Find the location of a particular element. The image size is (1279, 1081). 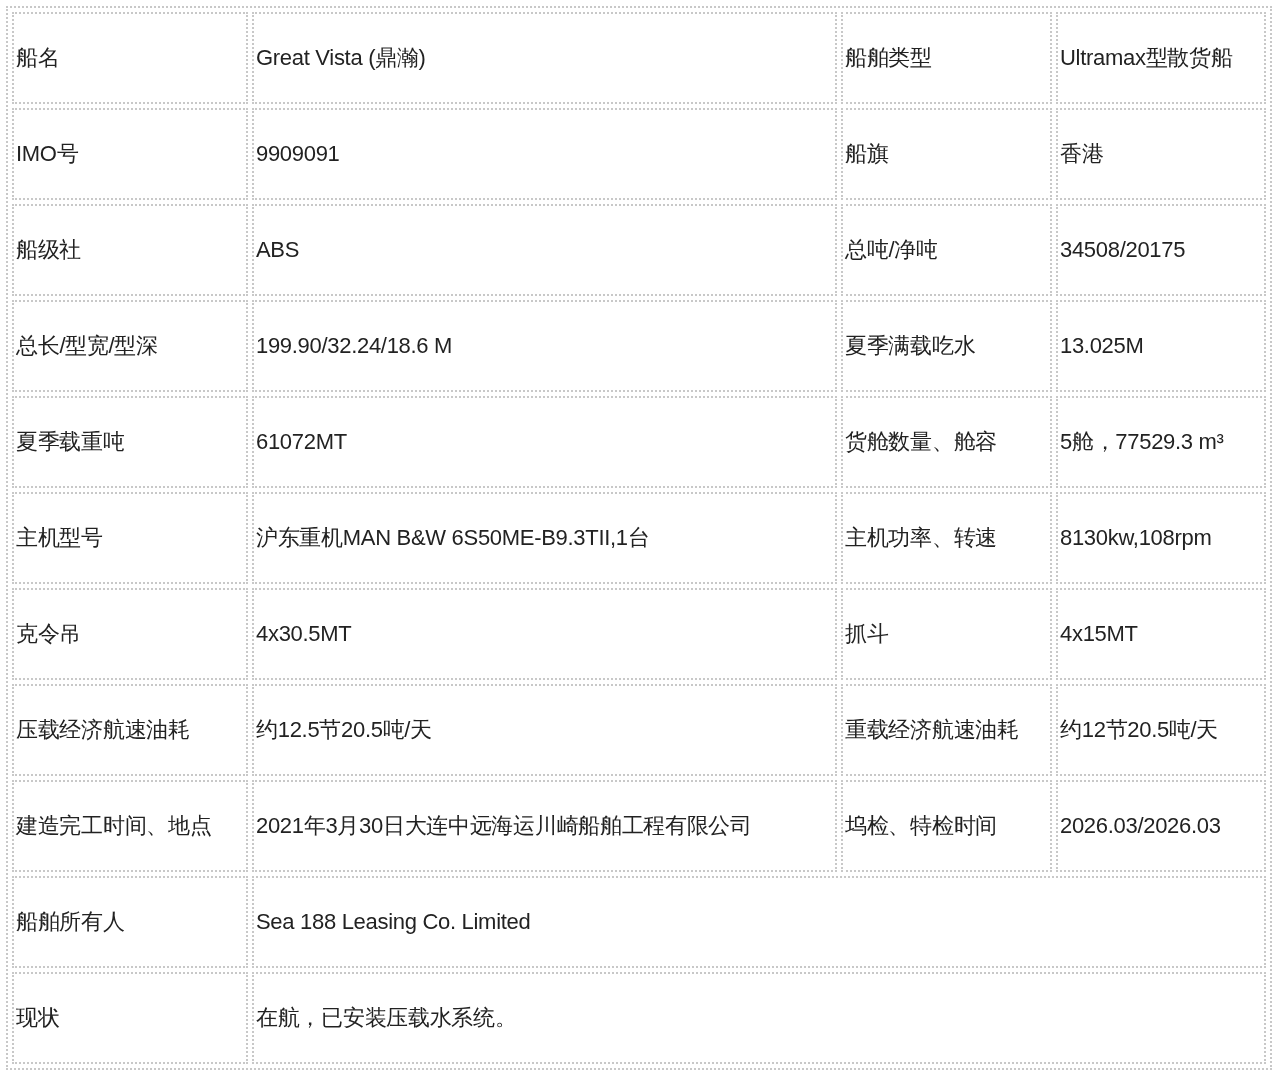

value-cell: ABS is located at coordinates (544, 250).